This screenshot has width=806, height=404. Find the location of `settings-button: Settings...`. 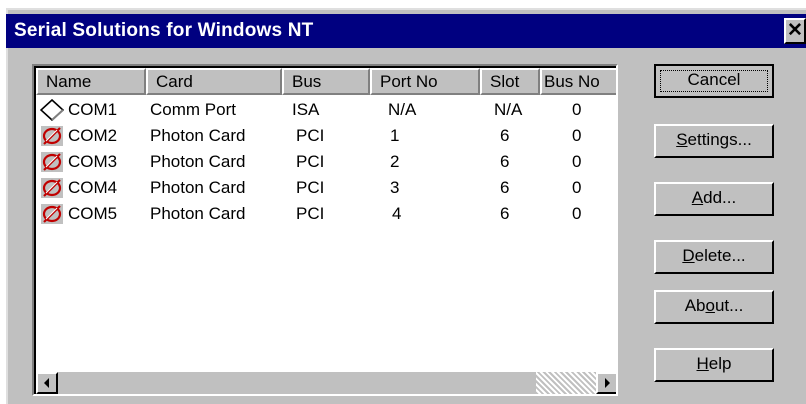

settings-button: Settings... is located at coordinates (714, 141).